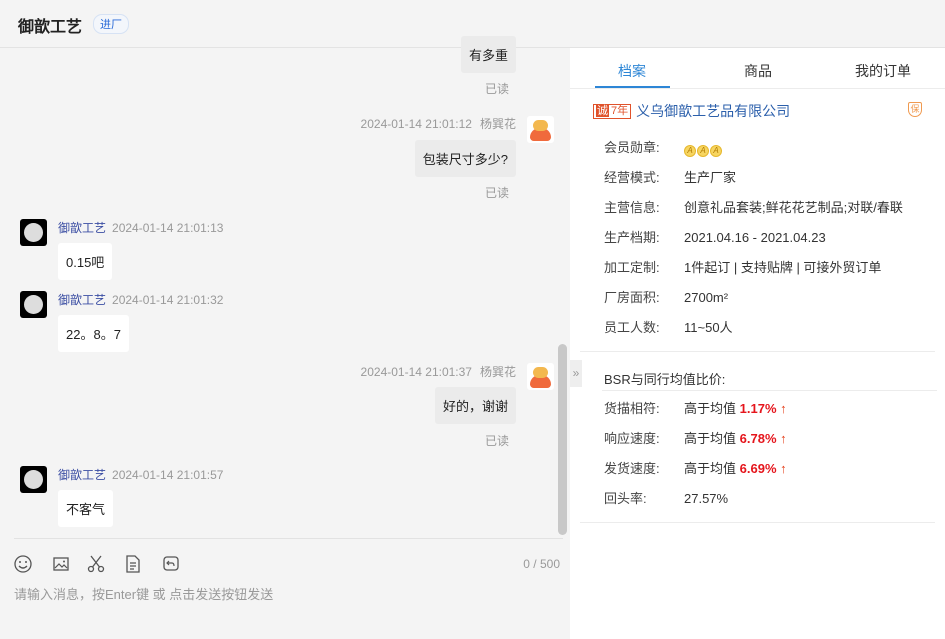 This screenshot has height=639, width=945. Describe the element at coordinates (663, 147) in the screenshot. I see `info-row-medal: 会员勋章: A A A` at that location.